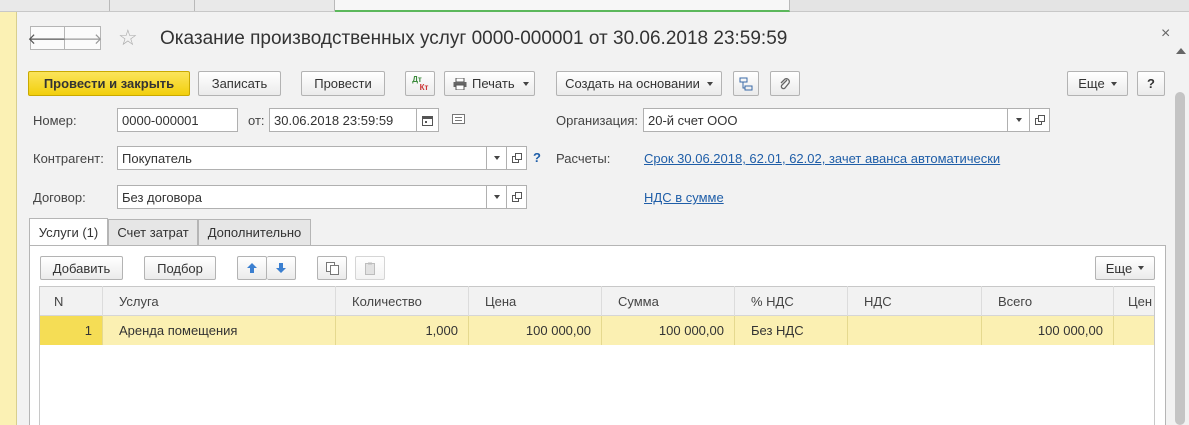  Describe the element at coordinates (791, 301) in the screenshot. I see `column-header-vat-rate: % НДС` at that location.